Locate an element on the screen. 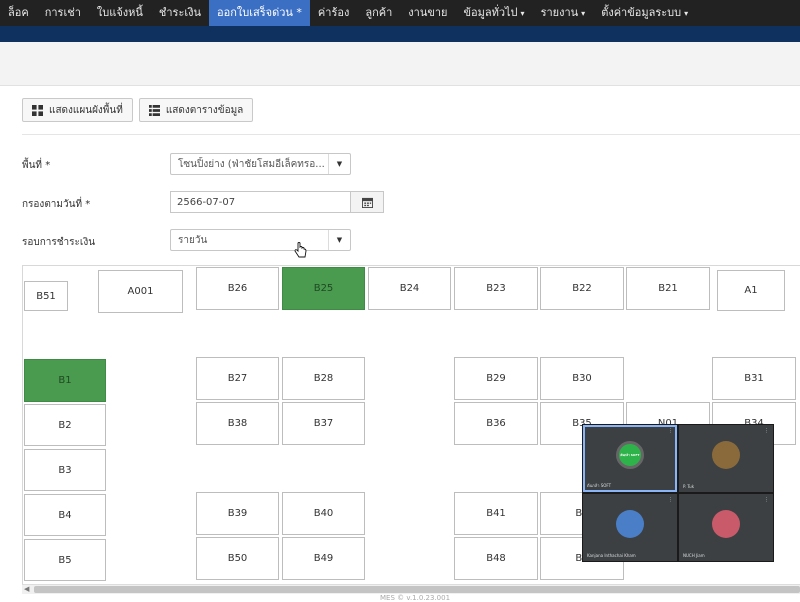 The height and width of the screenshot is (602, 800). nav-item-2: ใบแจ้งหนี้ is located at coordinates (120, 13).